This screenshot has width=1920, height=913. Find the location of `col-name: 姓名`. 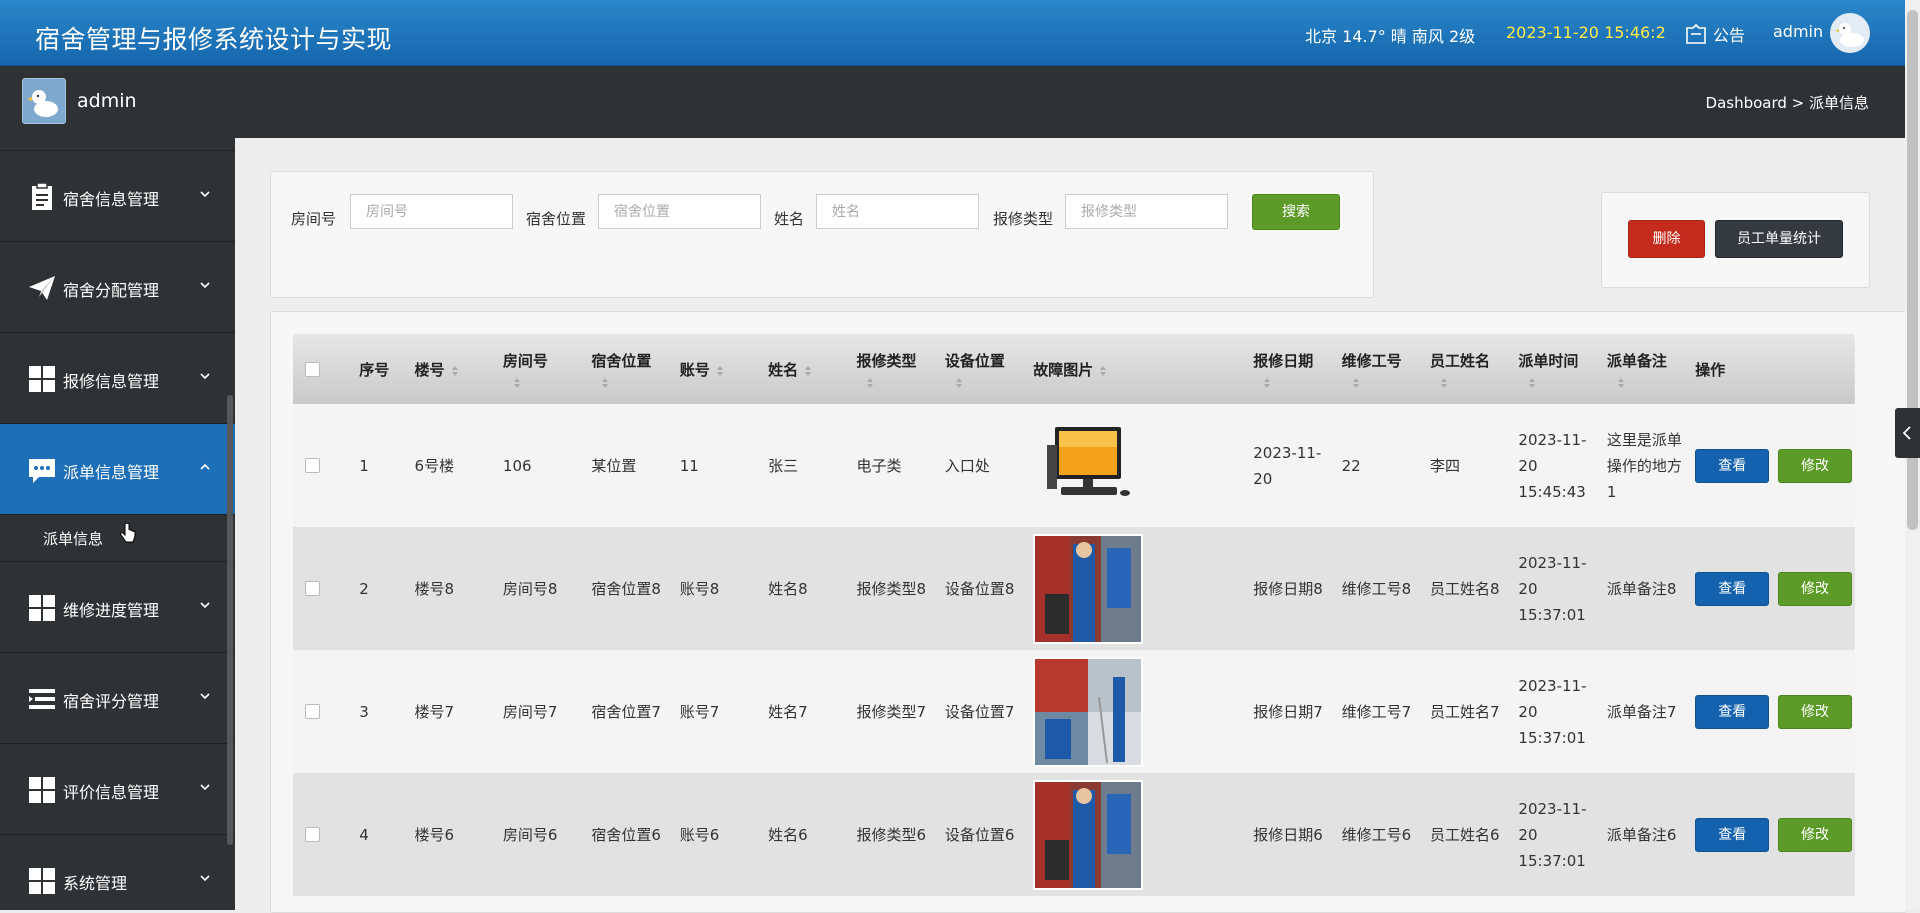

col-name: 姓名 is located at coordinates (812, 369).